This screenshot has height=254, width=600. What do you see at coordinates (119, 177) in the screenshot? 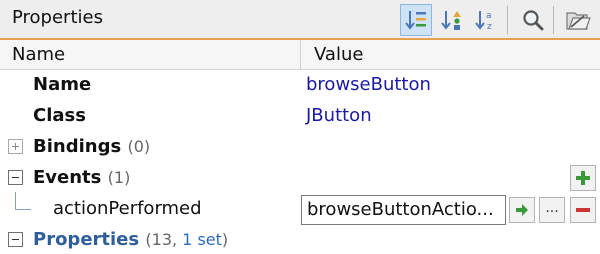
I see `category-count: (1)` at bounding box center [119, 177].